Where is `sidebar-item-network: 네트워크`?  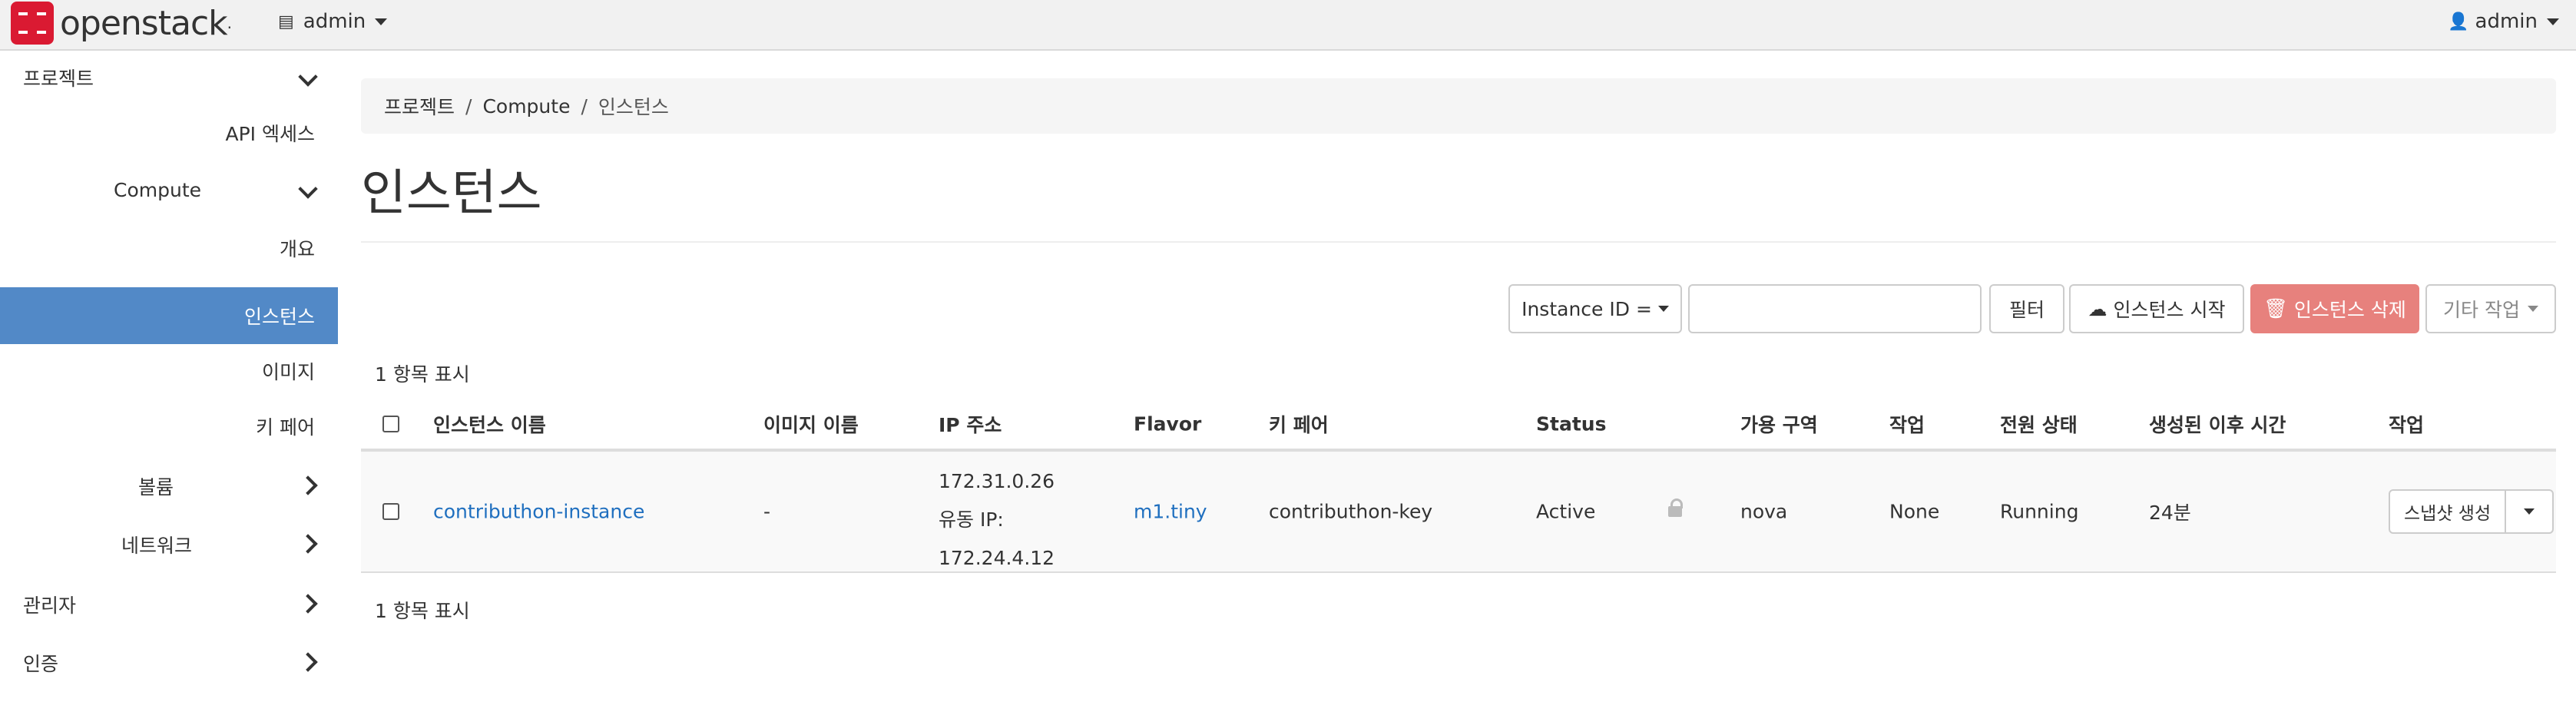
sidebar-item-network: 네트워크 is located at coordinates (169, 545).